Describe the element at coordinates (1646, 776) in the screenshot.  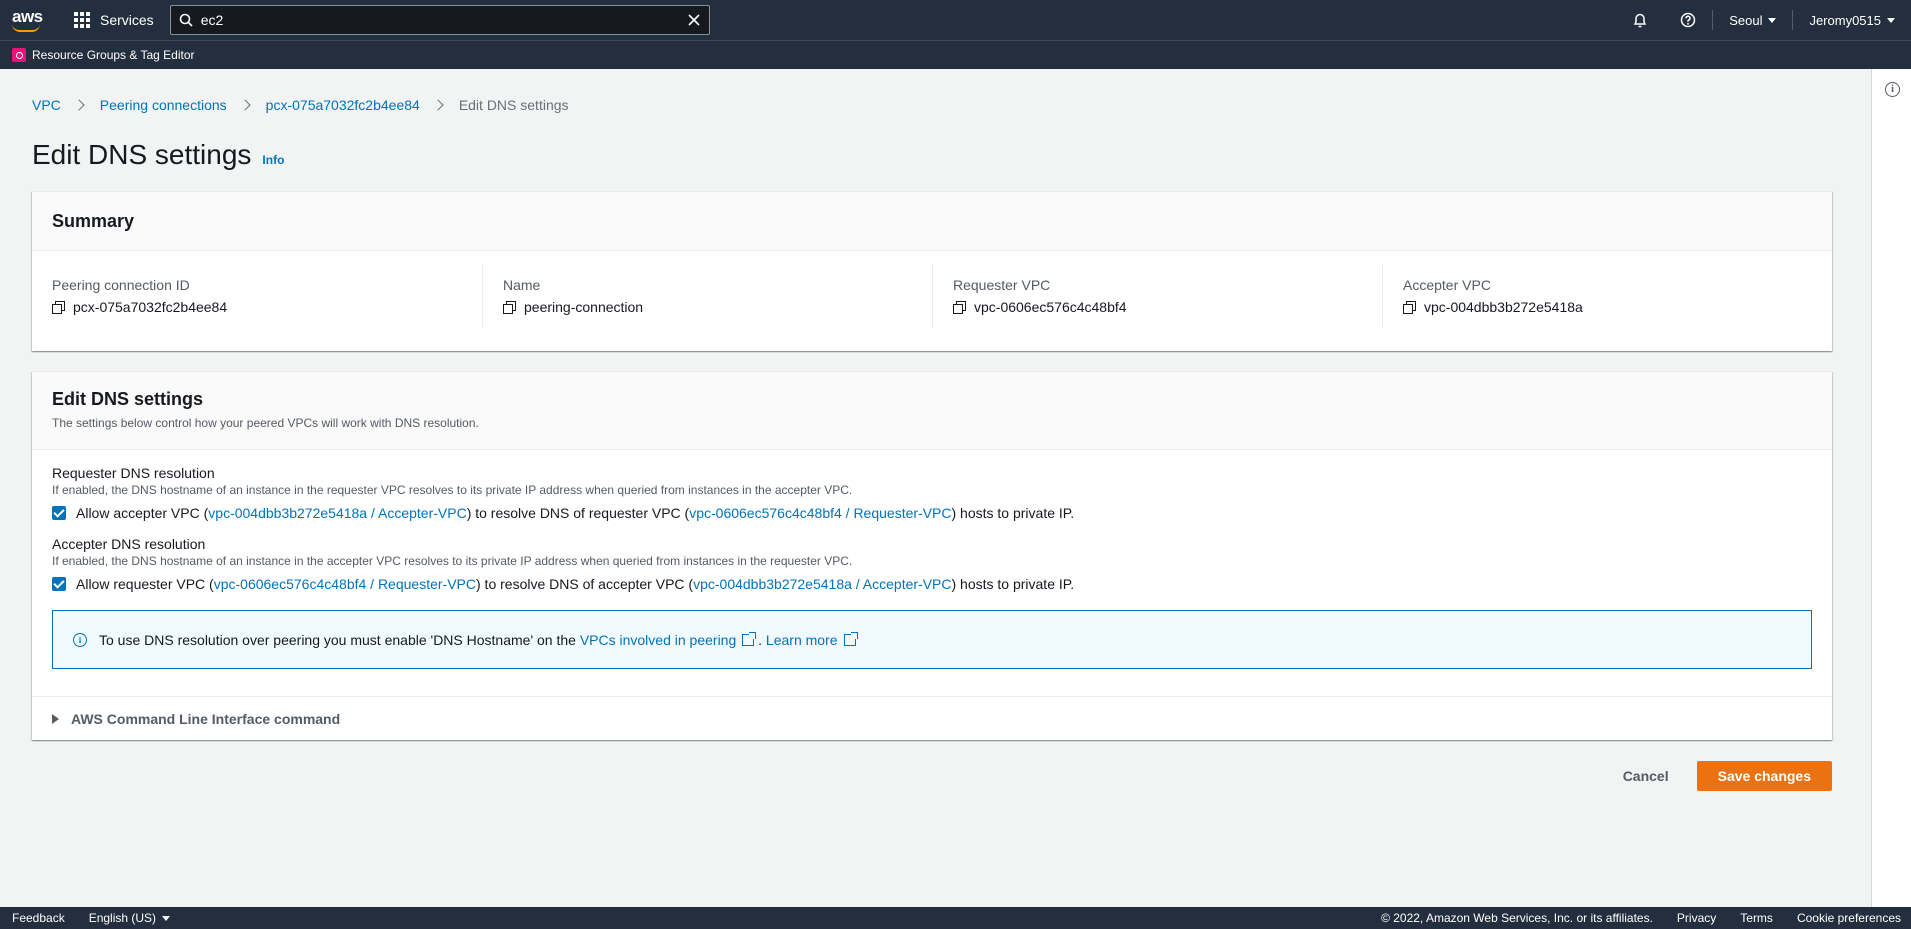
I see `cancel-button: Cancel` at that location.